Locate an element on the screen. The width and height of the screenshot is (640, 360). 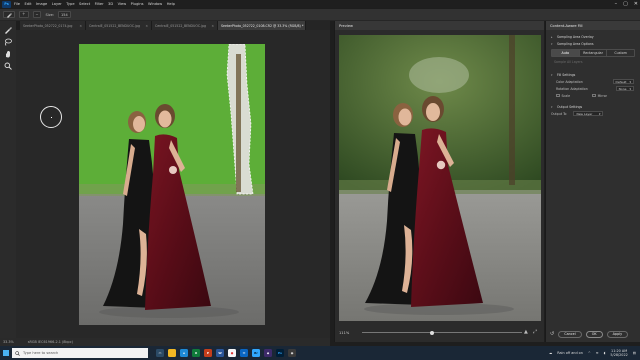
search-placeholder: Type here to search is located at coordinates (41, 353).